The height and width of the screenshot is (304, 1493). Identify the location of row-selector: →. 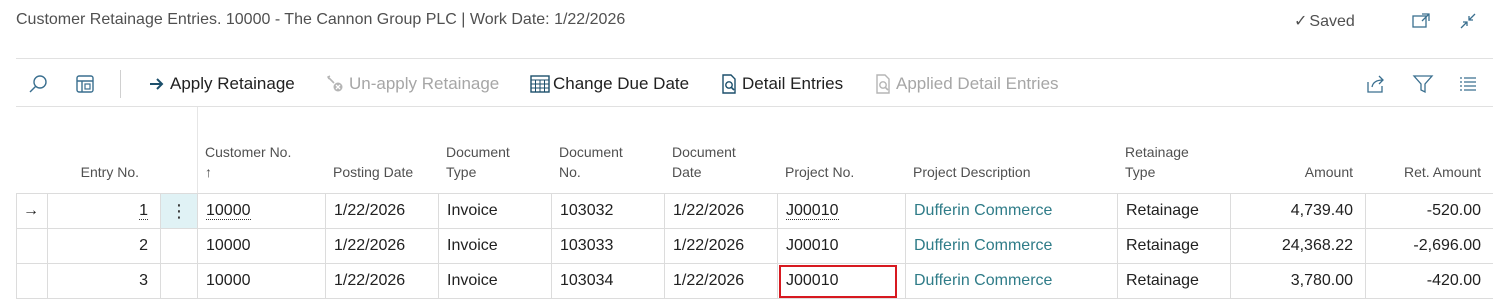
(31, 211).